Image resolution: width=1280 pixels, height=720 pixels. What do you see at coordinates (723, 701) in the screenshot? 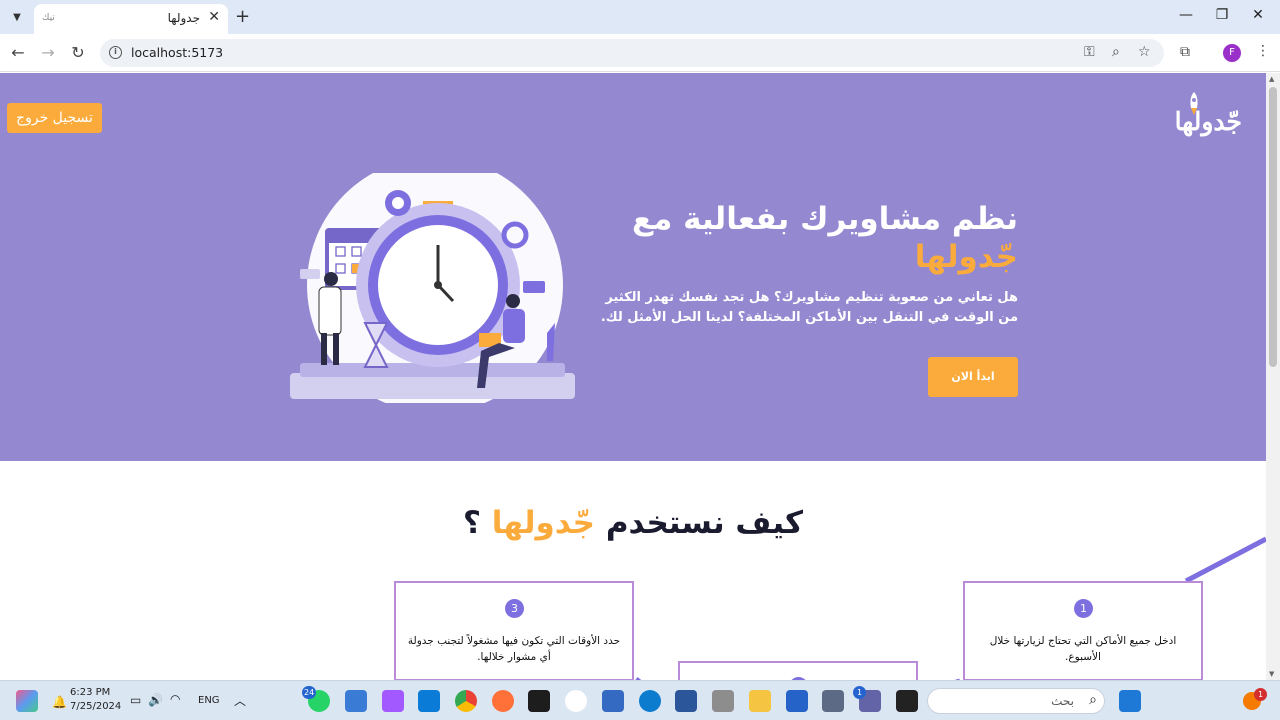
I see `gimp-icon` at bounding box center [723, 701].